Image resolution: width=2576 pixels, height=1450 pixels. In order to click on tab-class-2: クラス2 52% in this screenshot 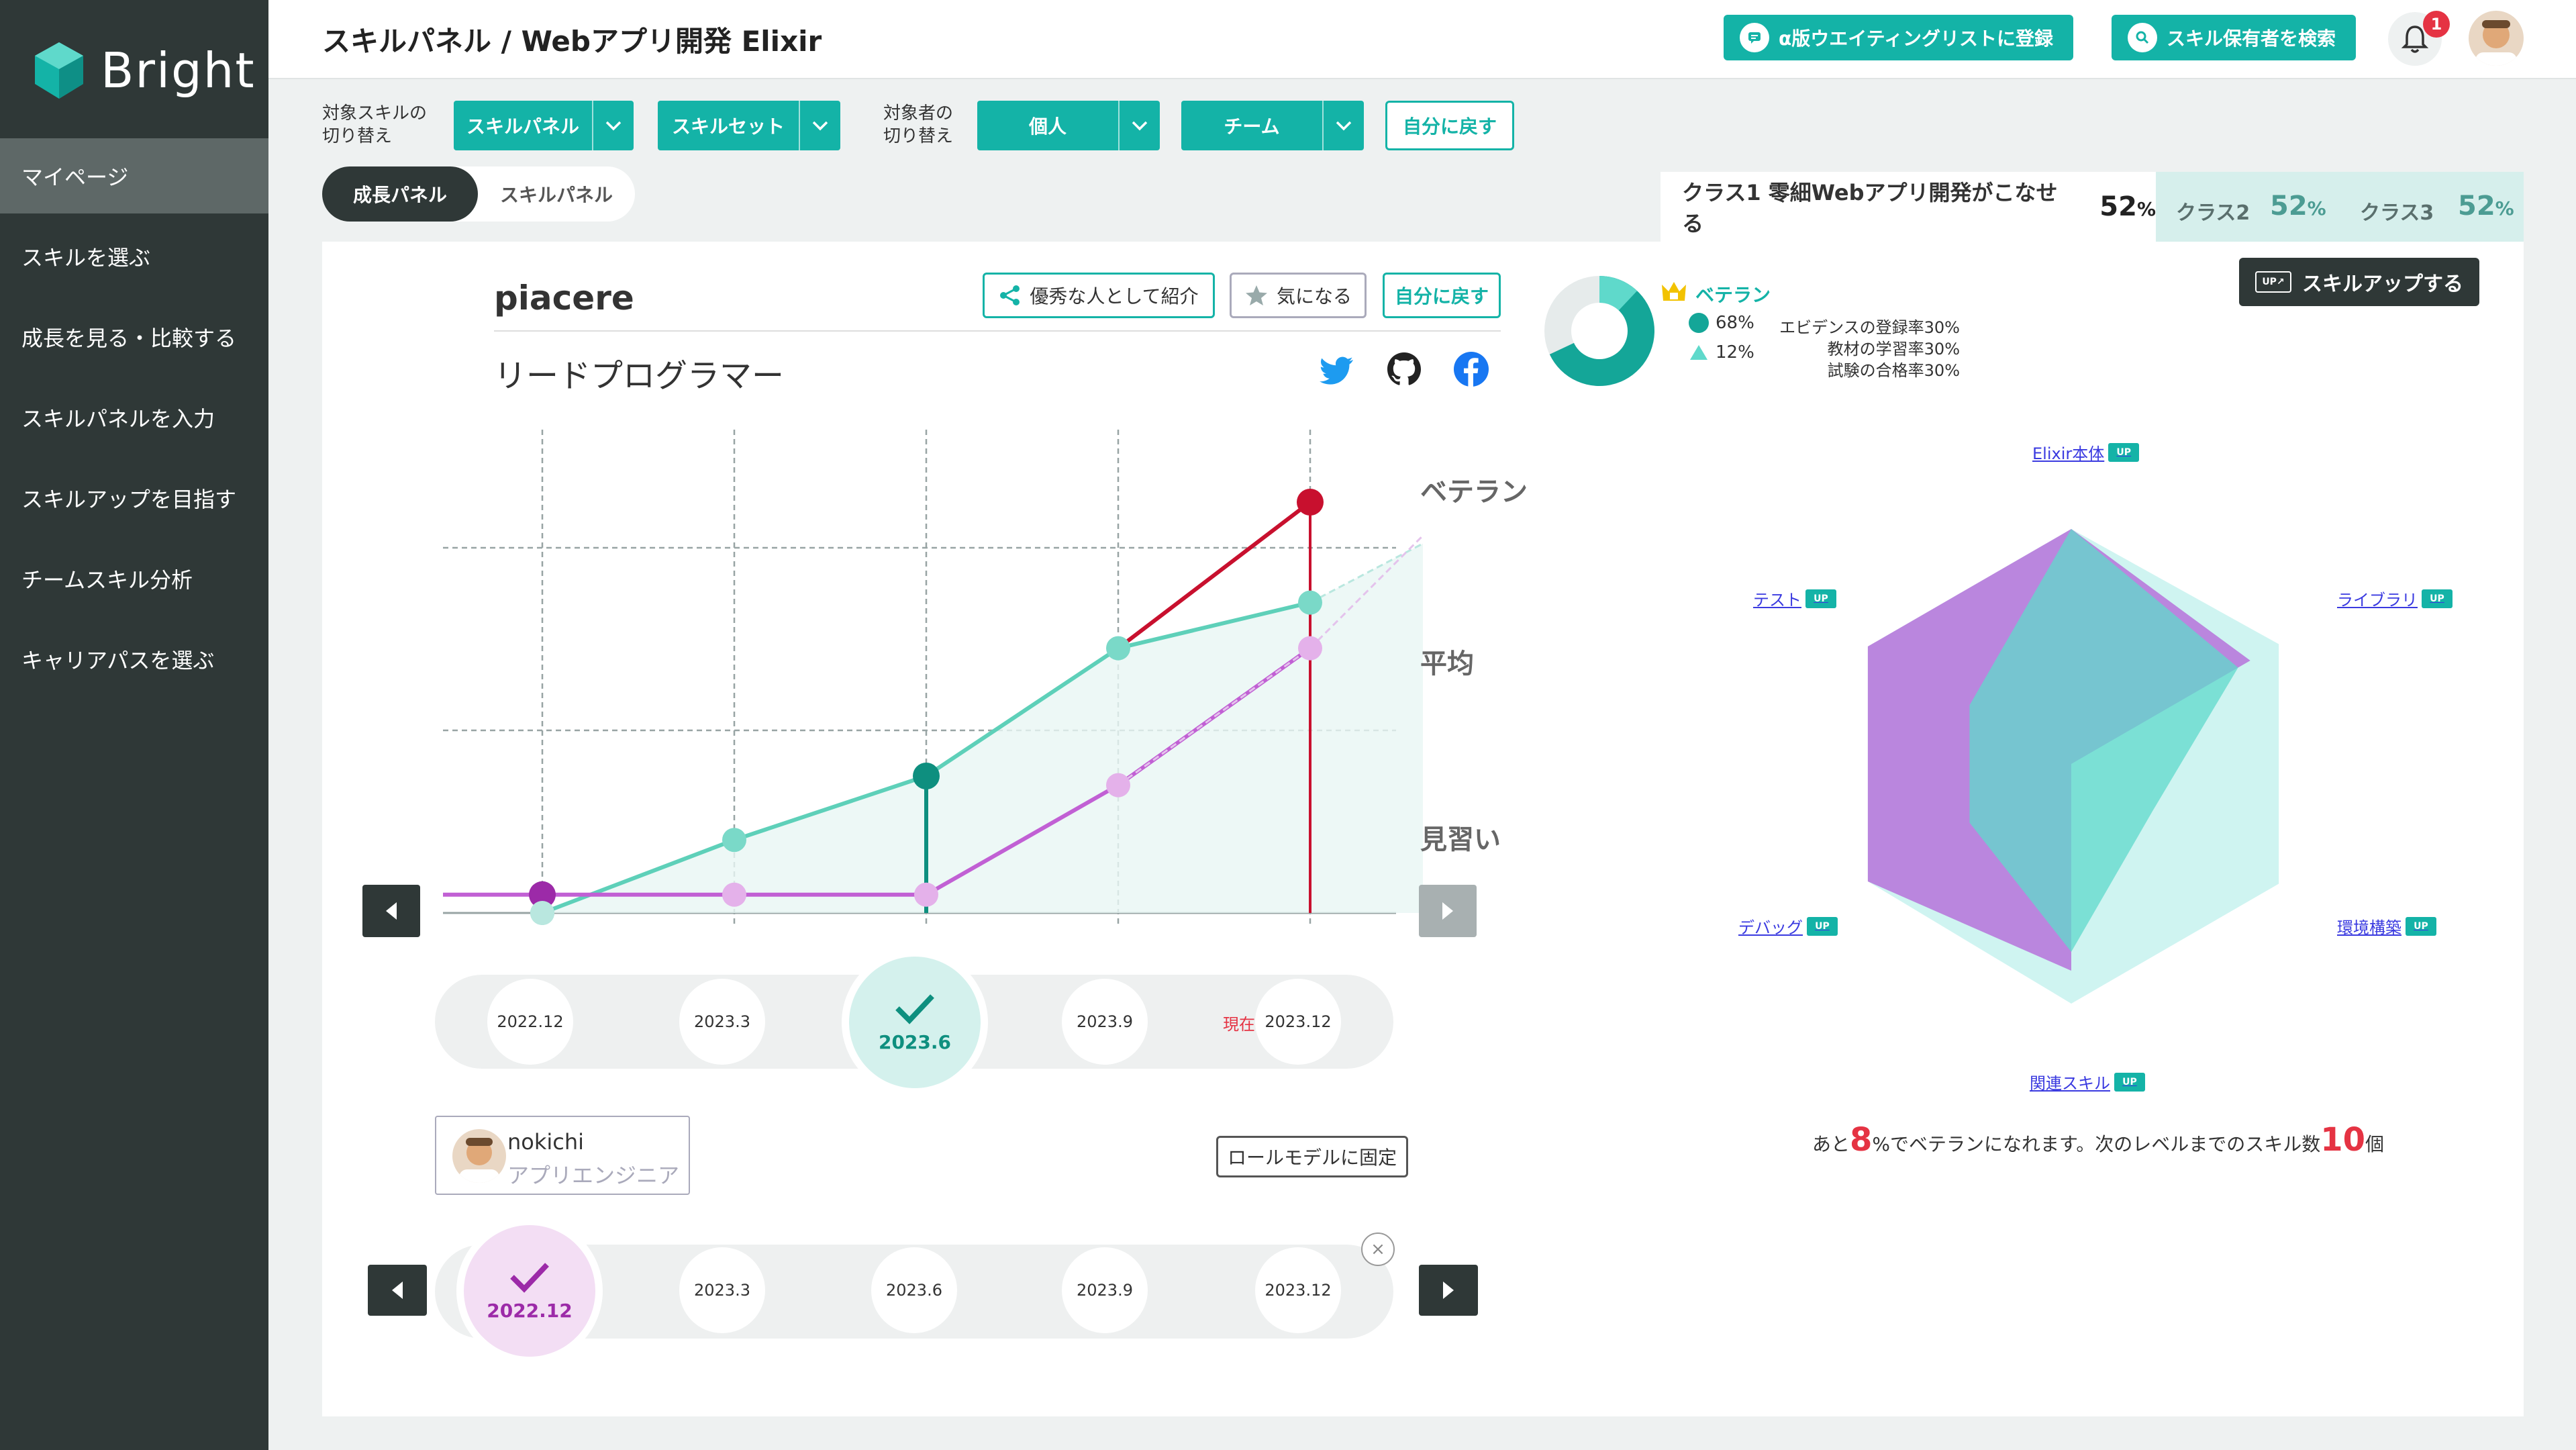, I will do `click(2248, 207)`.